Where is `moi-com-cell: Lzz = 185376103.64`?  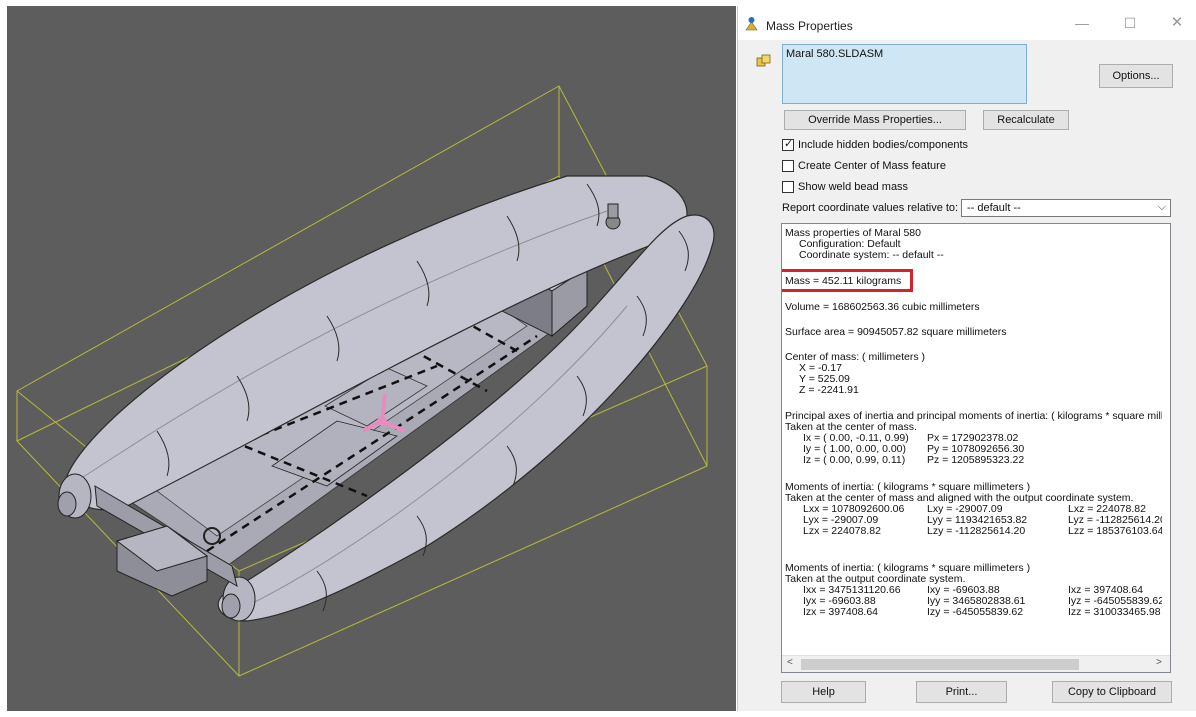
moi-com-cell: Lzz = 185376103.64 is located at coordinates (1115, 531).